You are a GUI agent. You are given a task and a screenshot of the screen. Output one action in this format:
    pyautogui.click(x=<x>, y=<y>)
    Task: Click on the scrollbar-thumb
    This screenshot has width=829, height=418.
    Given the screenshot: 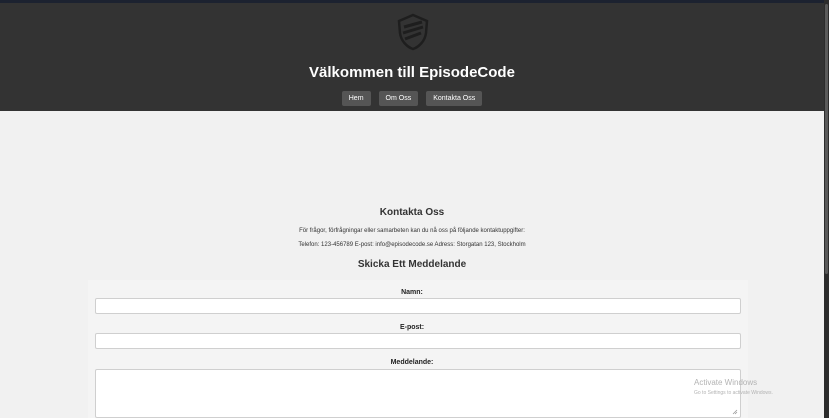 What is the action you would take?
    pyautogui.click(x=826, y=139)
    